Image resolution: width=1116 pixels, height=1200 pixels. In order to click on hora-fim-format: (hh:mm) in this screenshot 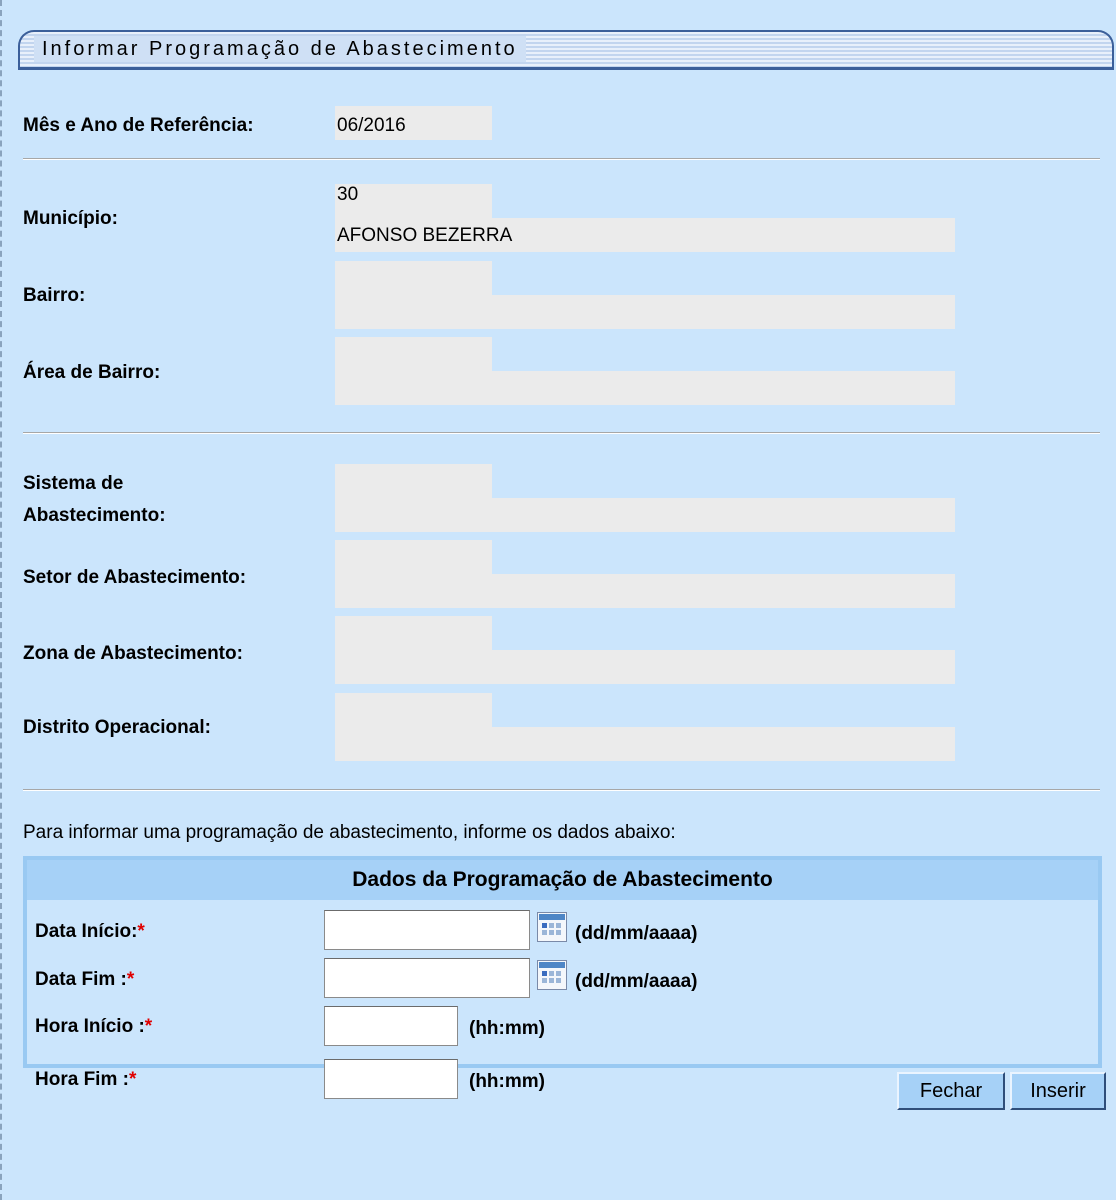, I will do `click(507, 1081)`.